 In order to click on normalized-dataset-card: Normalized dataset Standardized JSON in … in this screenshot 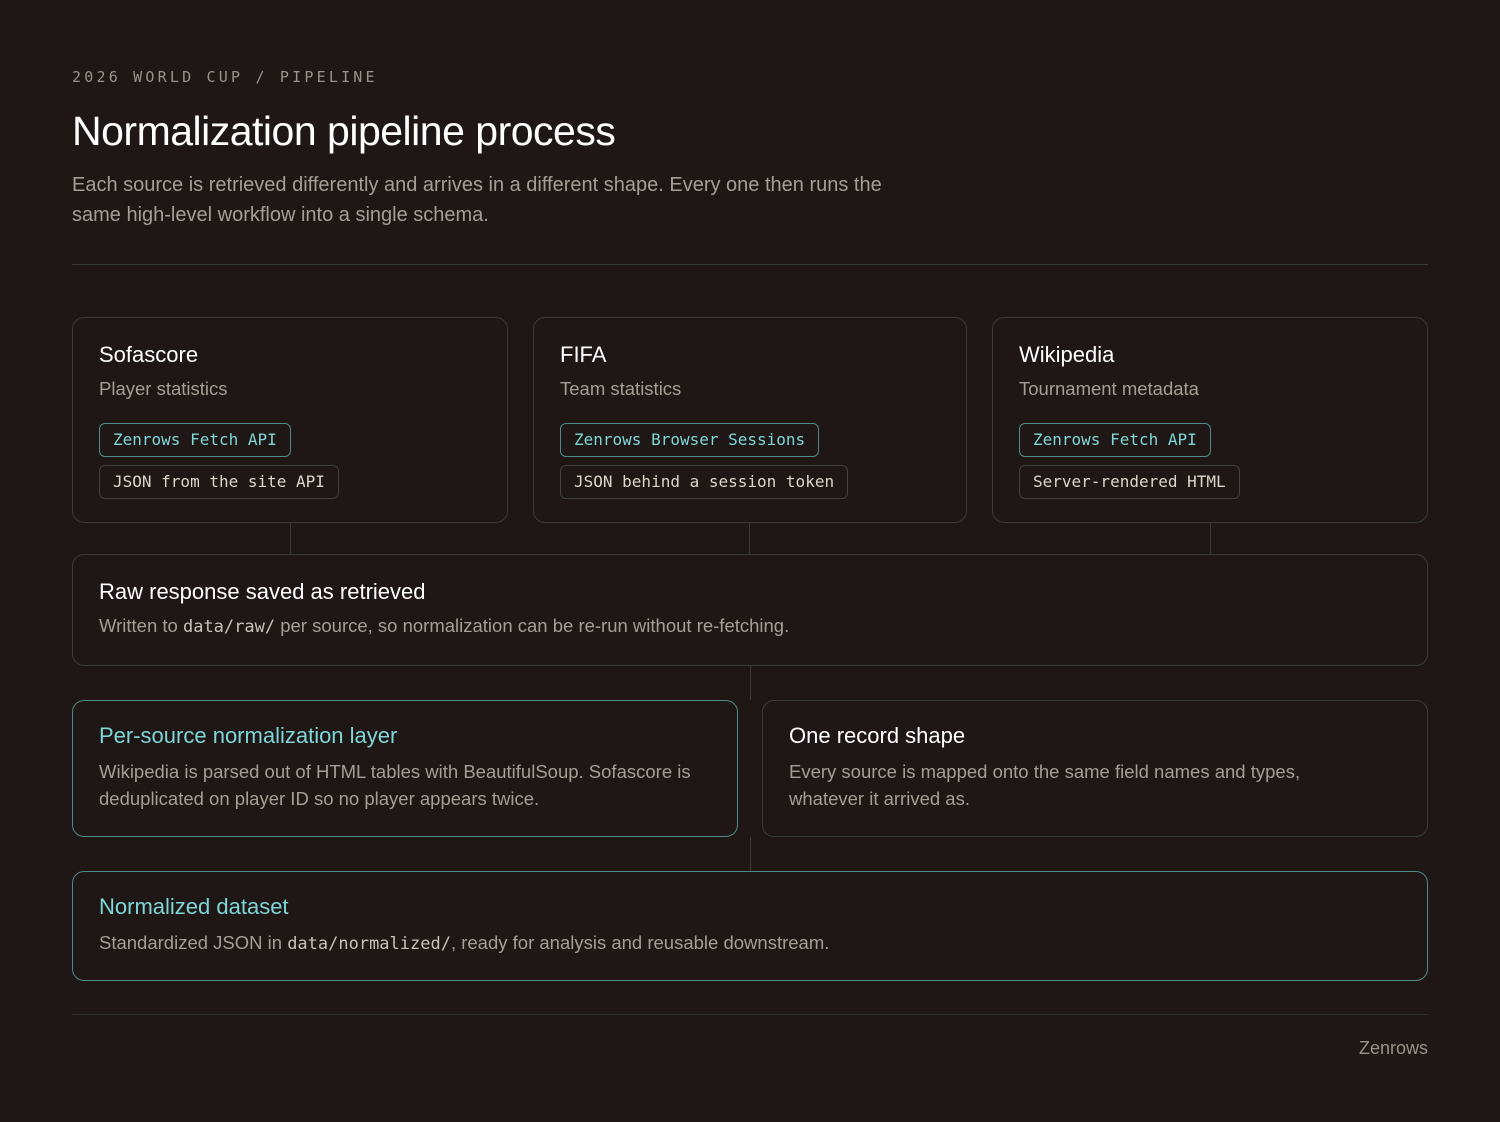, I will do `click(750, 926)`.